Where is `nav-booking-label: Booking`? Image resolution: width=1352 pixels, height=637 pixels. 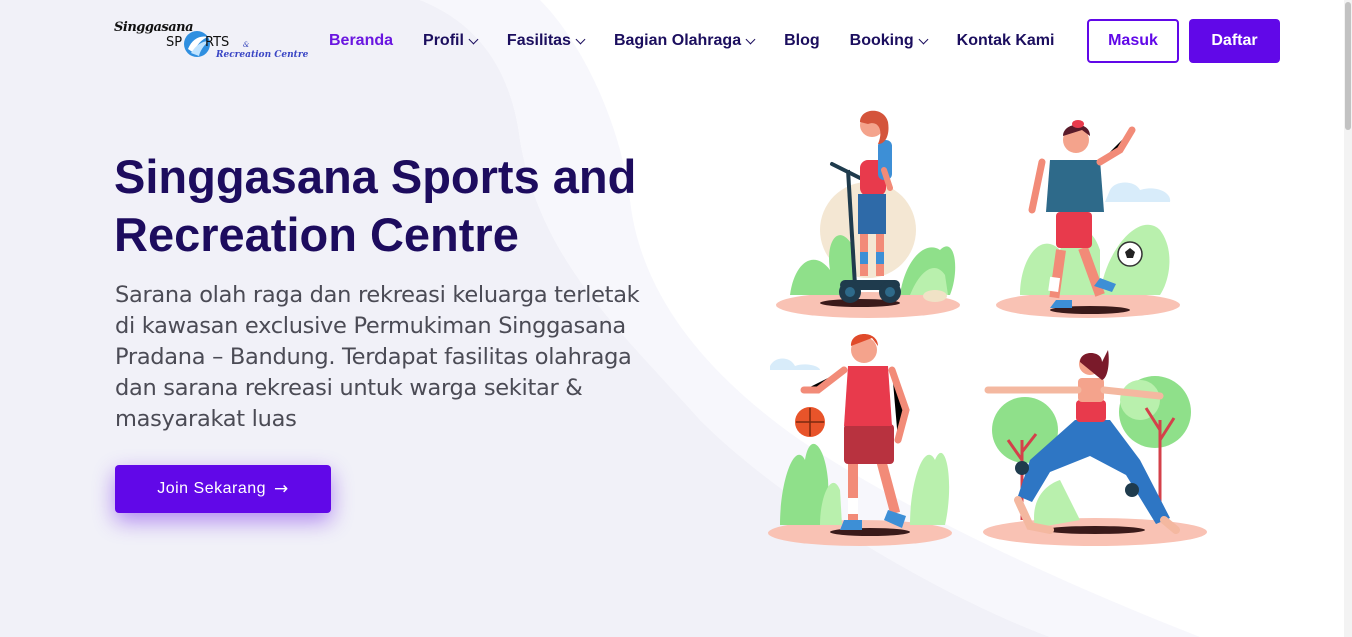 nav-booking-label: Booking is located at coordinates (881, 40).